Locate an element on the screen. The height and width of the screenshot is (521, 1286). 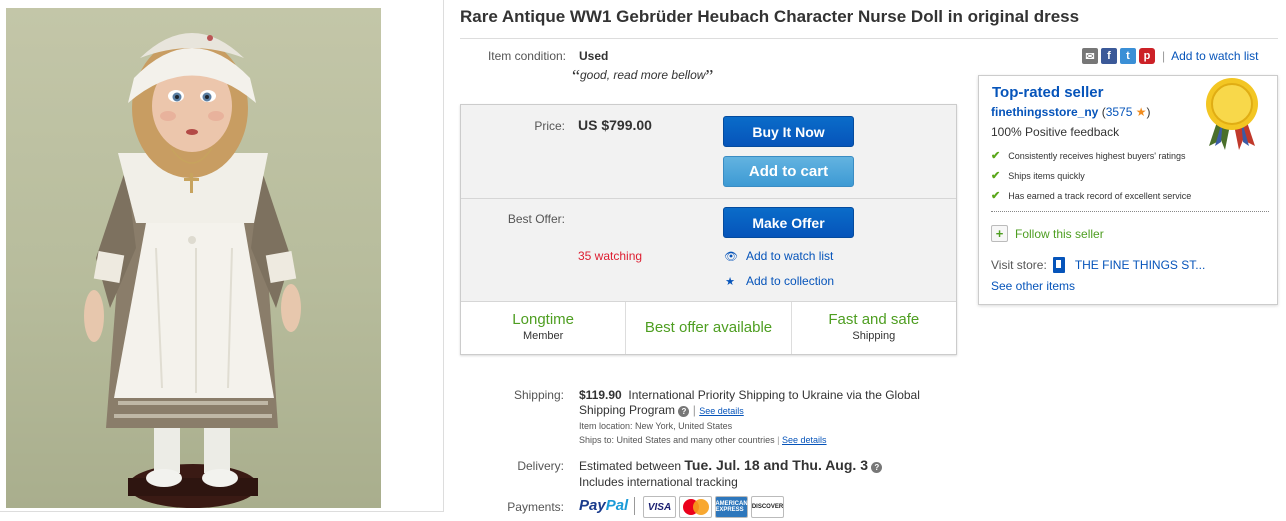
add-watch-label: Add to watch list is located at coordinates (790, 256).